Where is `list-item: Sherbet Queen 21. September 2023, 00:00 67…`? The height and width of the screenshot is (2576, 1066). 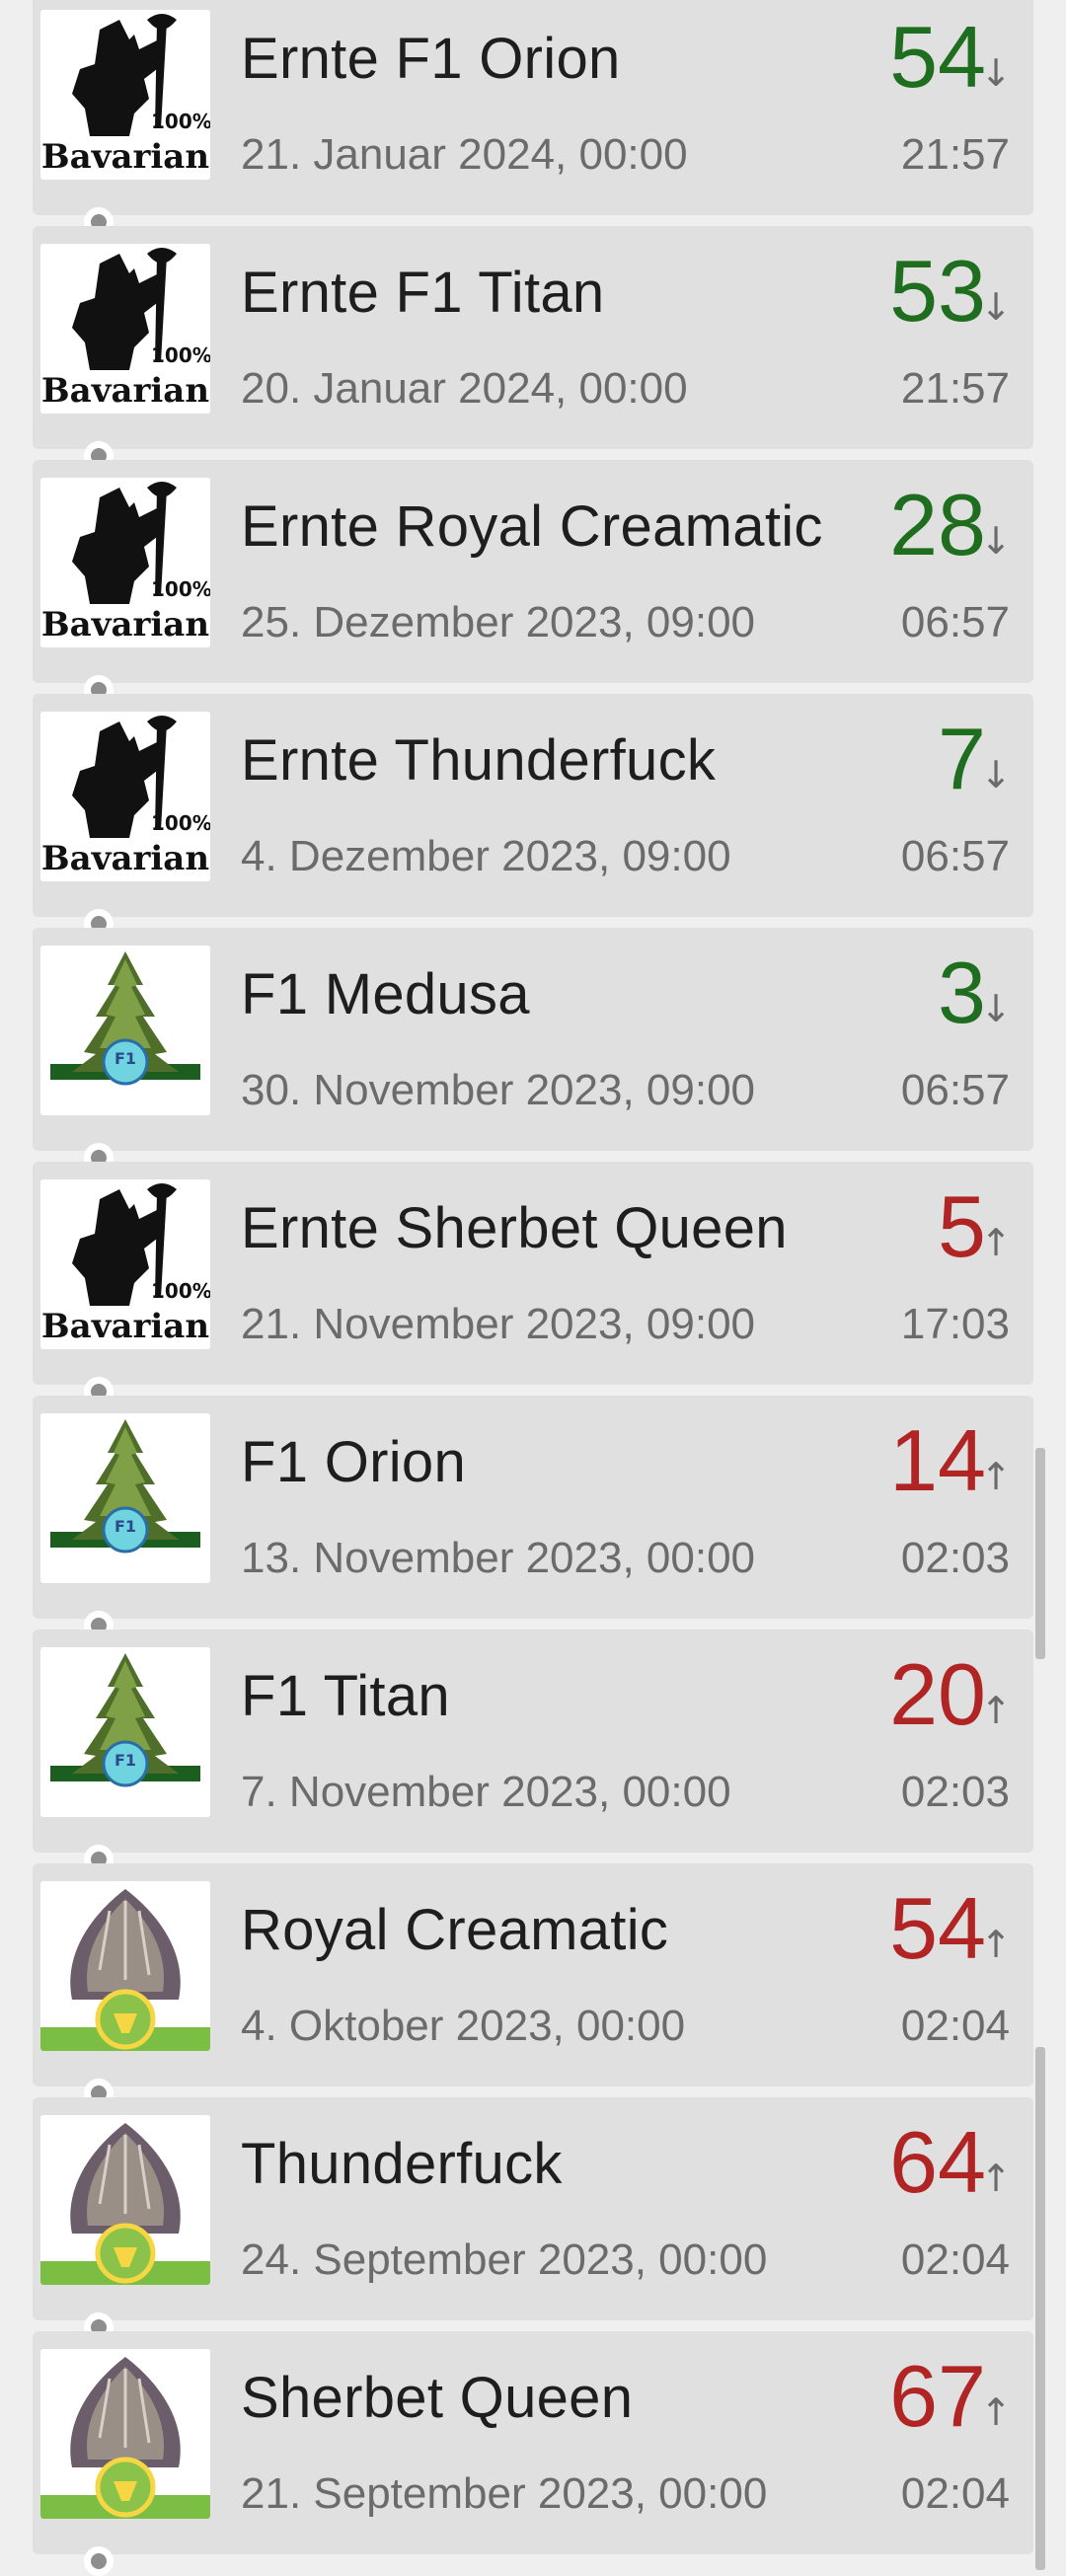
list-item: Sherbet Queen 21. September 2023, 00:00 67… is located at coordinates (533, 2442).